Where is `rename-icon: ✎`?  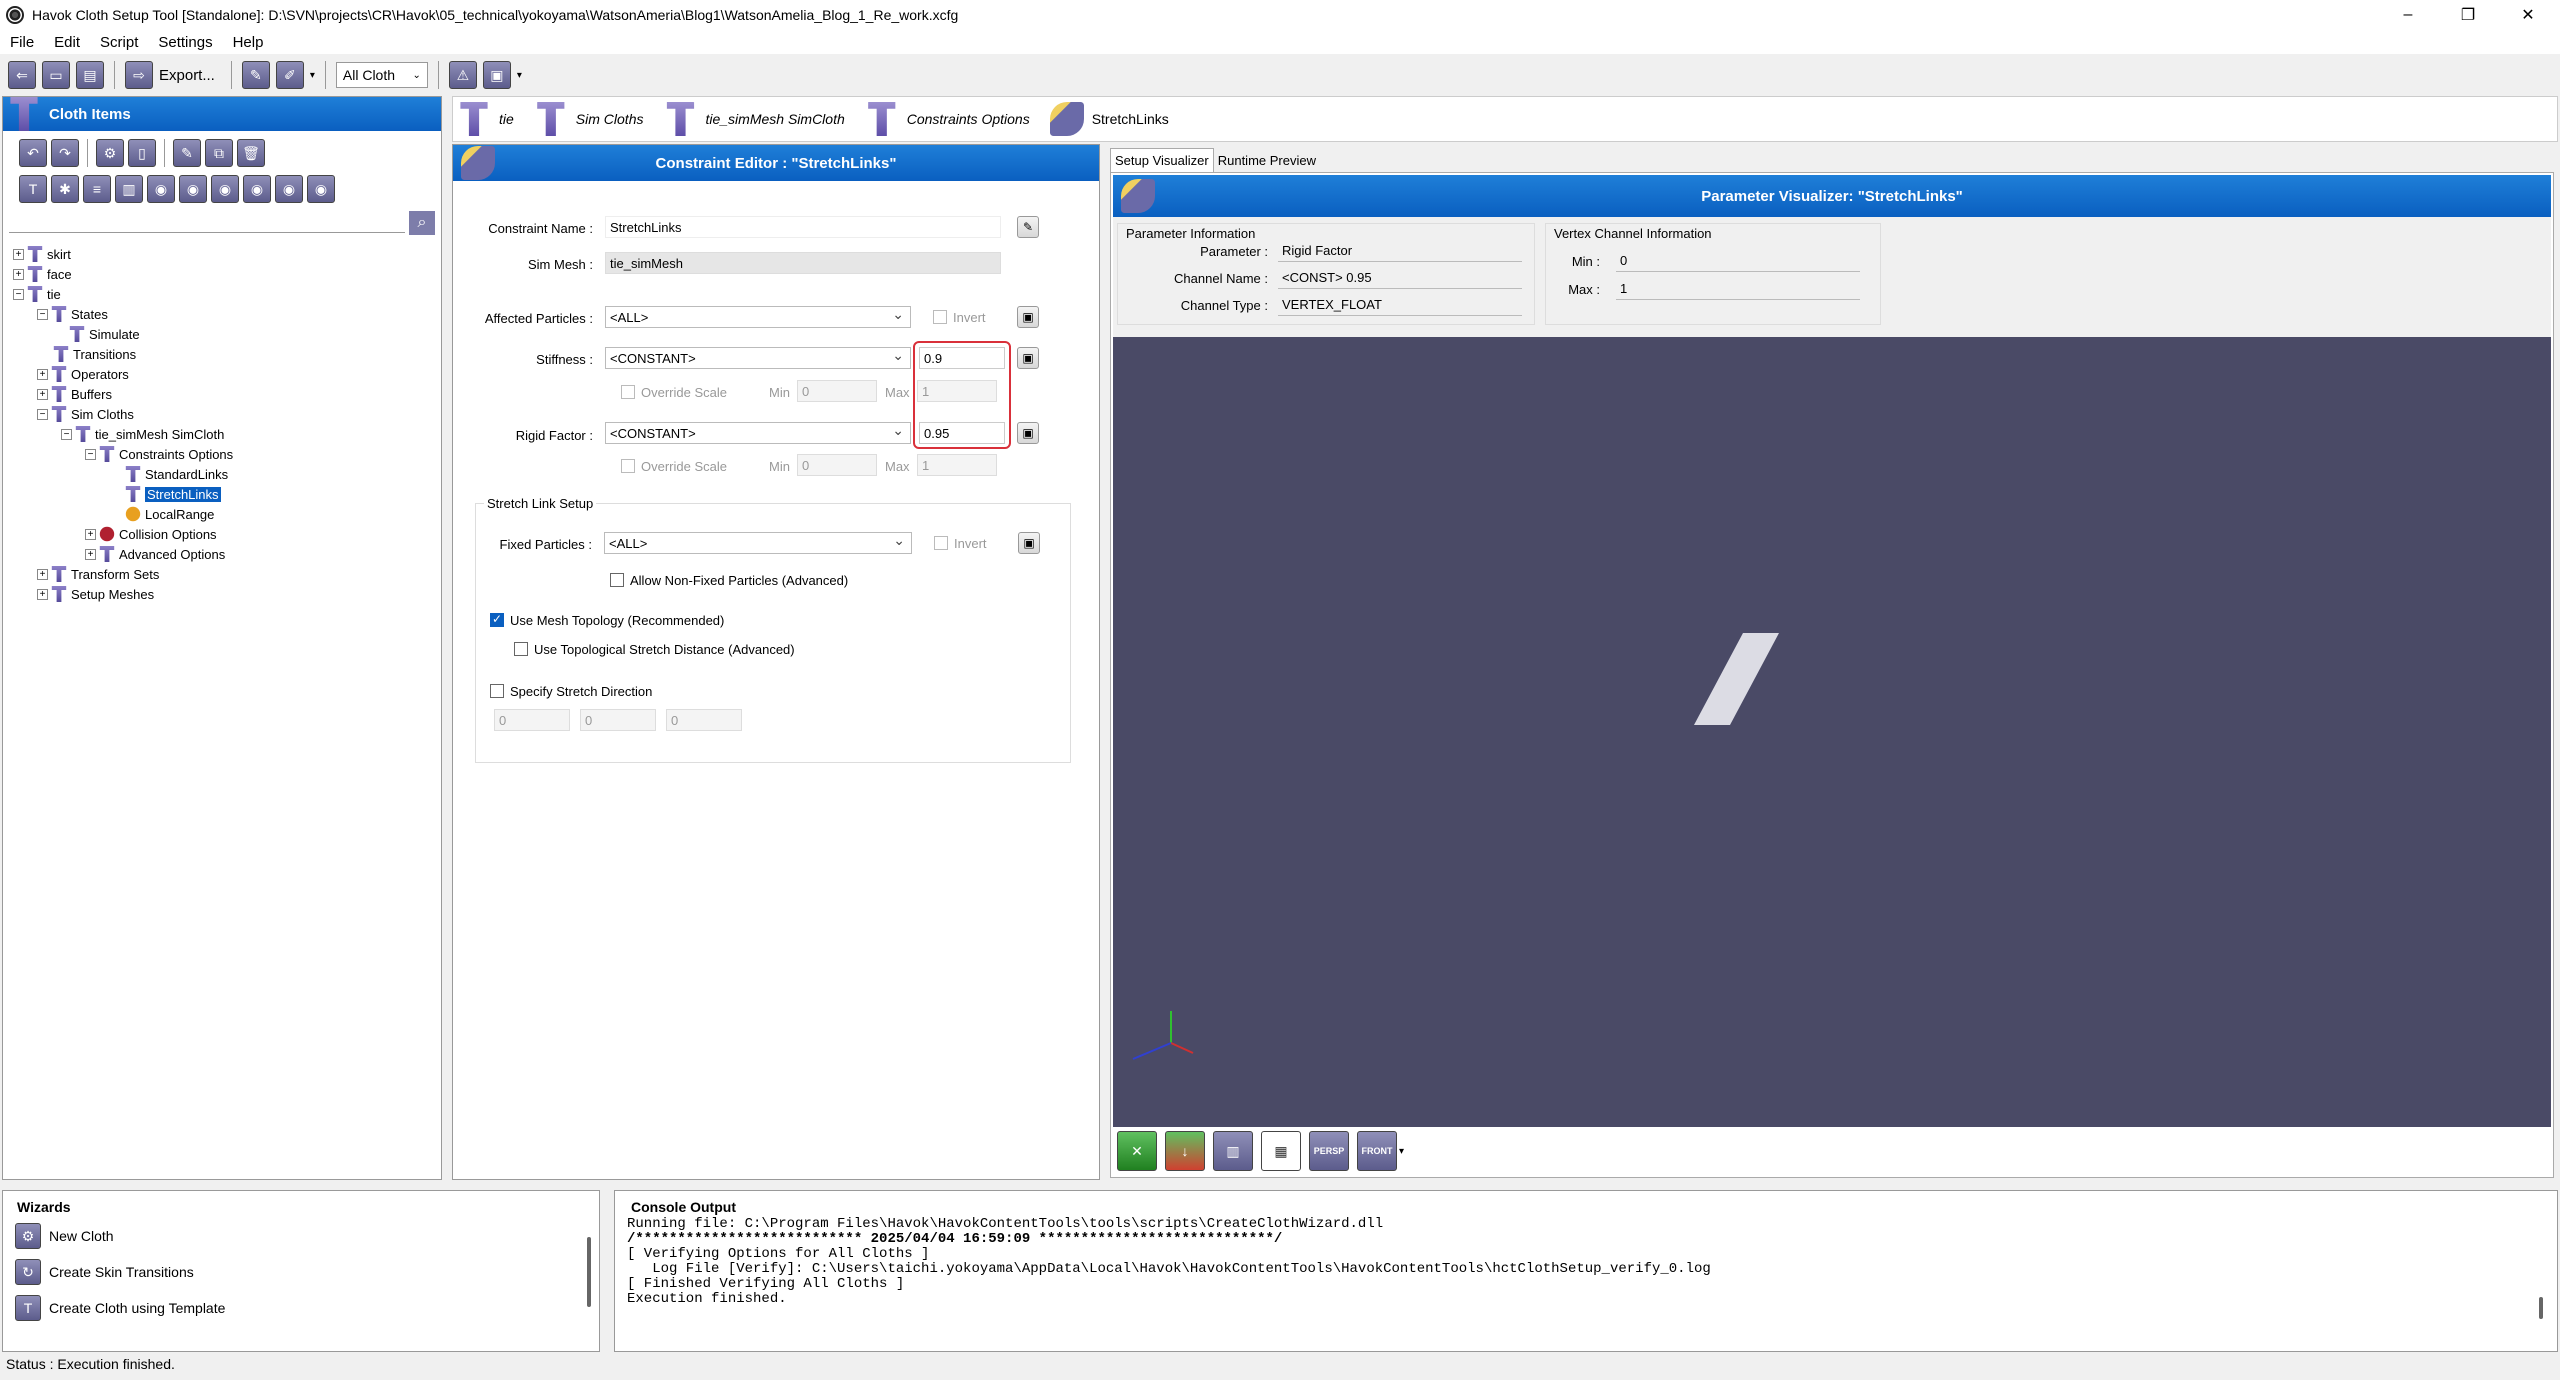
rename-icon: ✎ is located at coordinates (187, 153).